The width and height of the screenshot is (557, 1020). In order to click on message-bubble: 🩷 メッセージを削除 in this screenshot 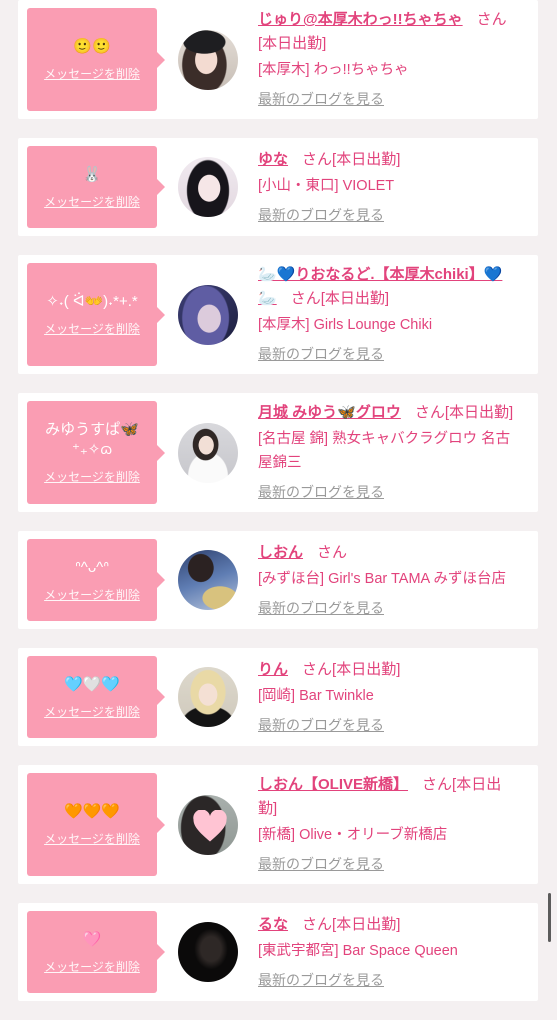, I will do `click(96, 952)`.